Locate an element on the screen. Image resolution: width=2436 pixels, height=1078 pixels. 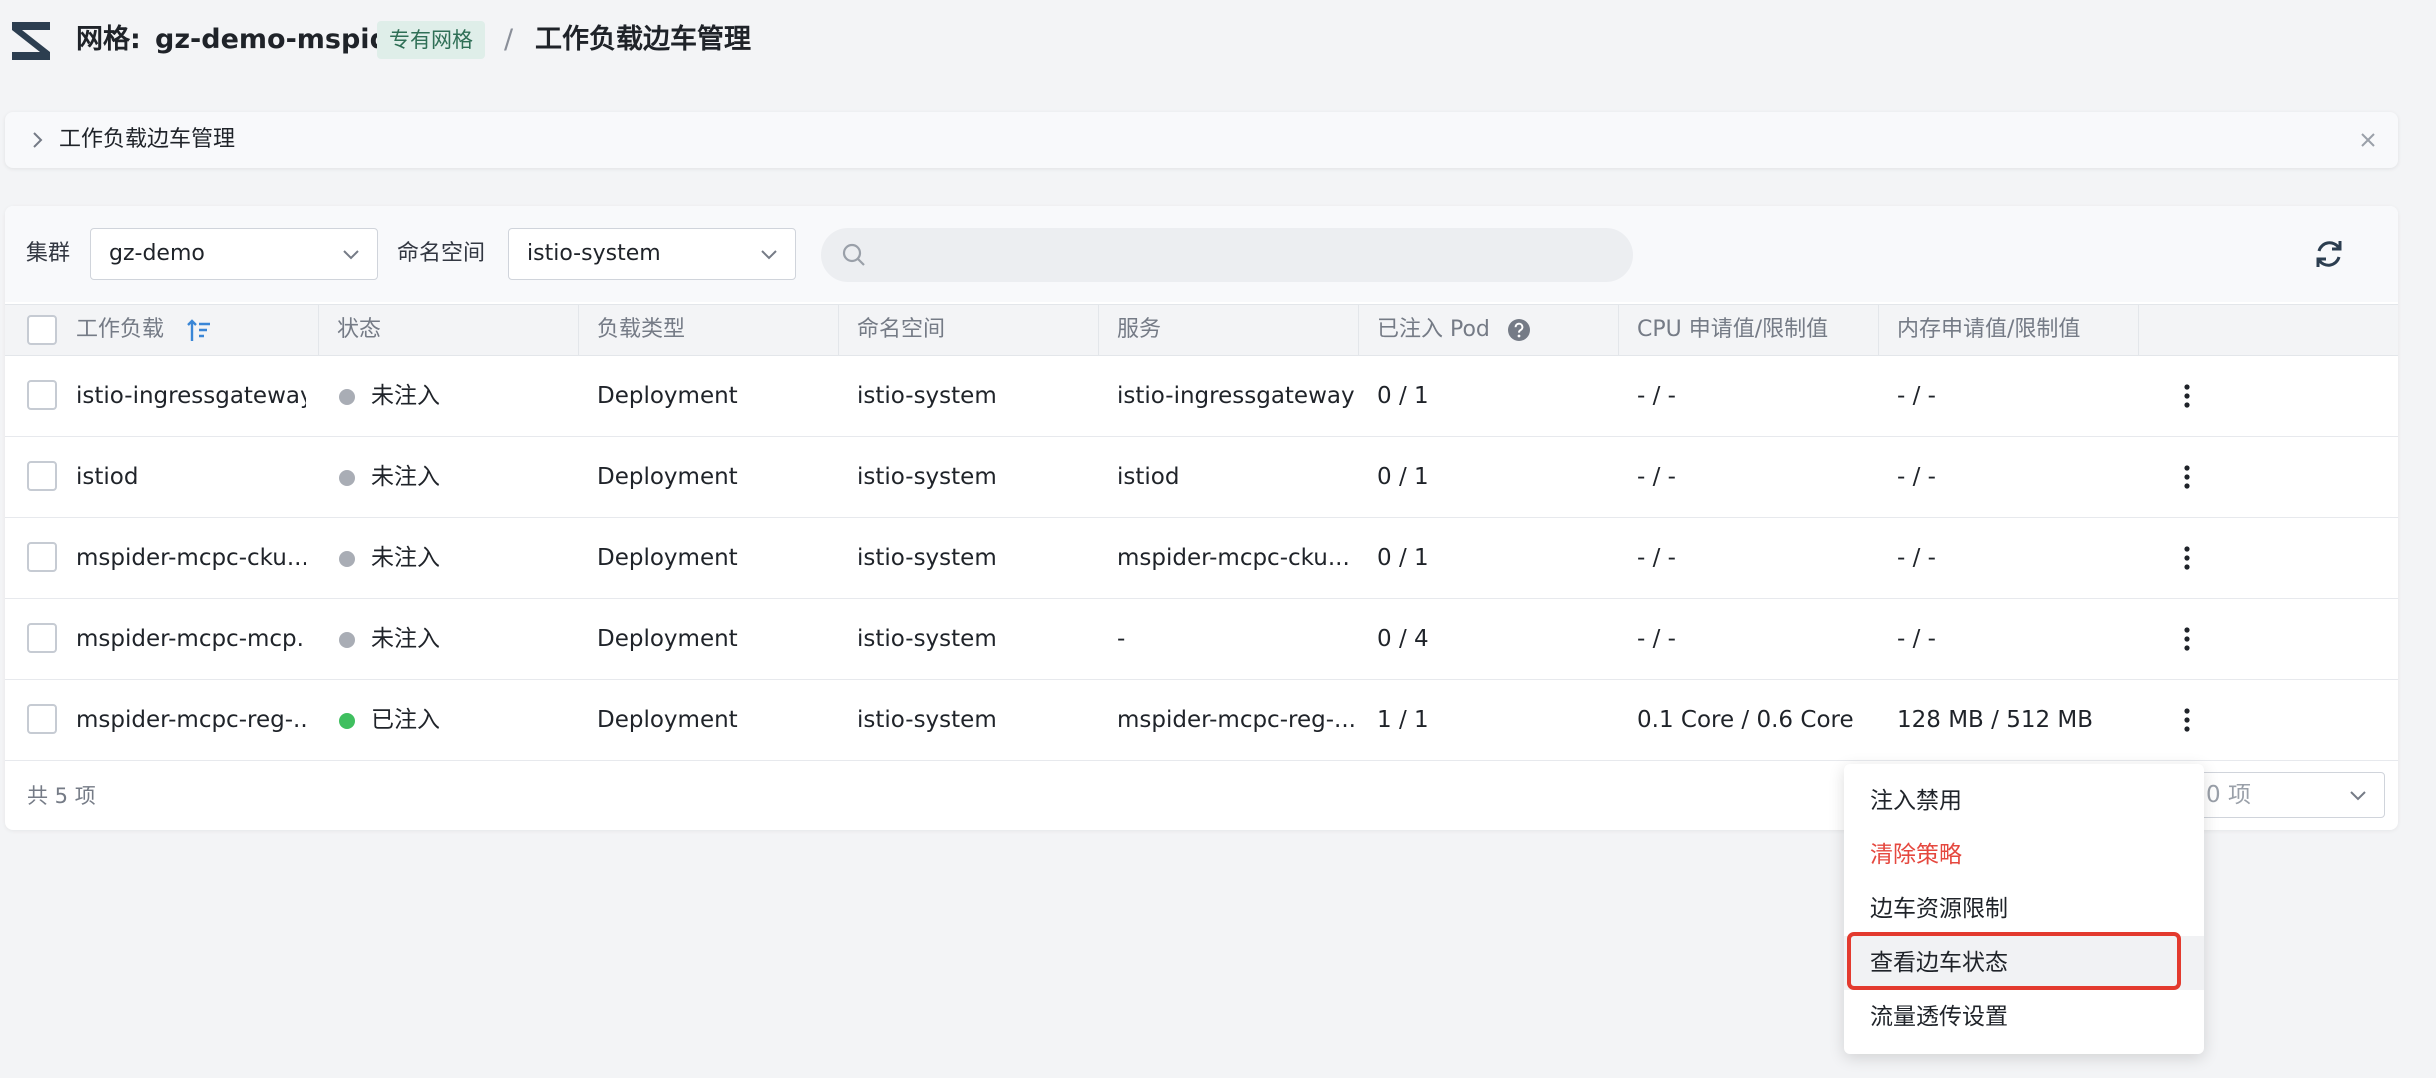
top-header: 网格: gz-demo-mspider 专有网格 / 工作负载边车管理 is located at coordinates (1218, 40).